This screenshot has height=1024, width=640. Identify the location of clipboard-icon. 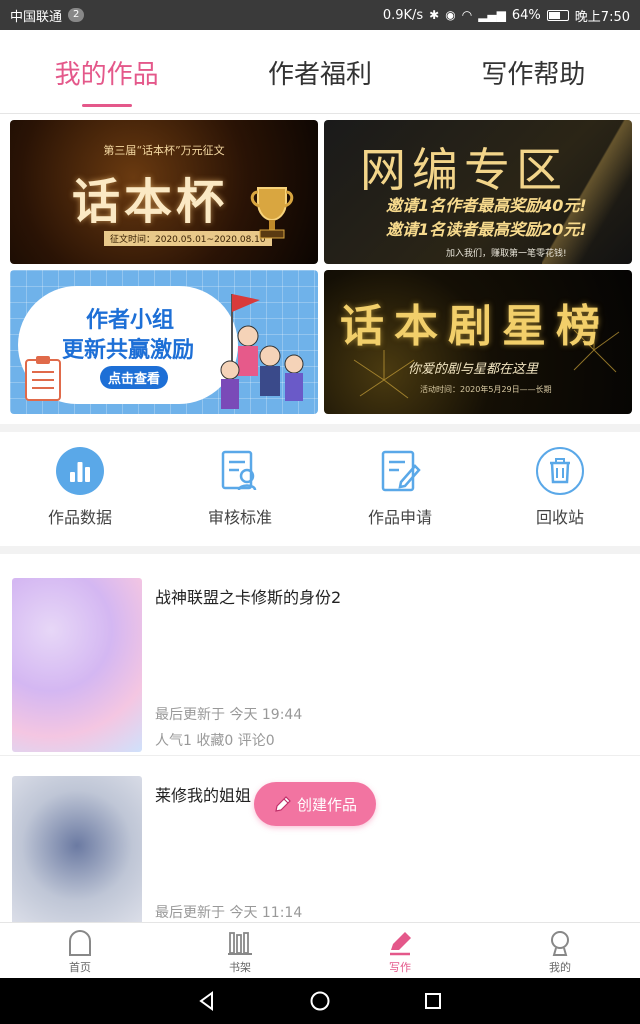
(43, 378).